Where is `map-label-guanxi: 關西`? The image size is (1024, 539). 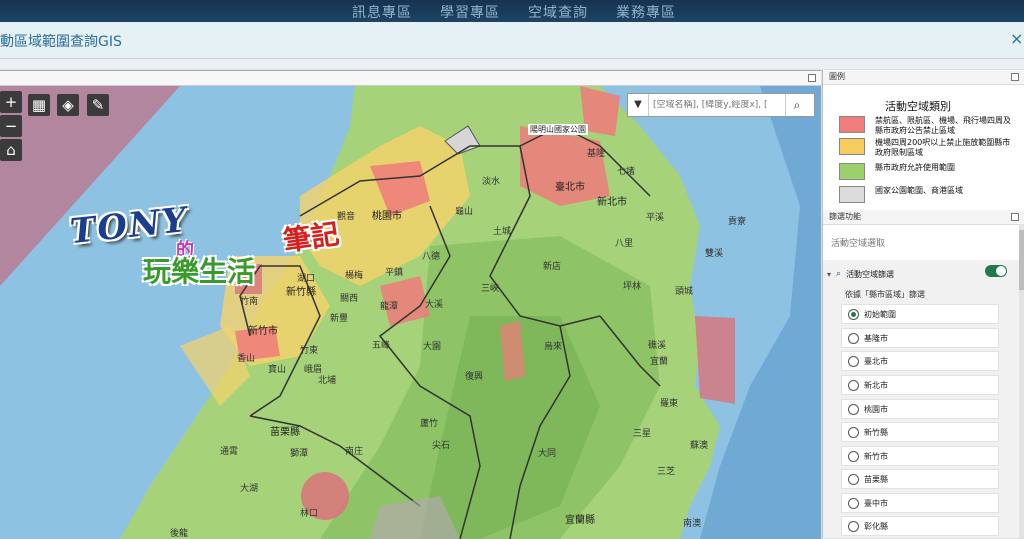
map-label-guanxi: 關西 is located at coordinates (349, 299).